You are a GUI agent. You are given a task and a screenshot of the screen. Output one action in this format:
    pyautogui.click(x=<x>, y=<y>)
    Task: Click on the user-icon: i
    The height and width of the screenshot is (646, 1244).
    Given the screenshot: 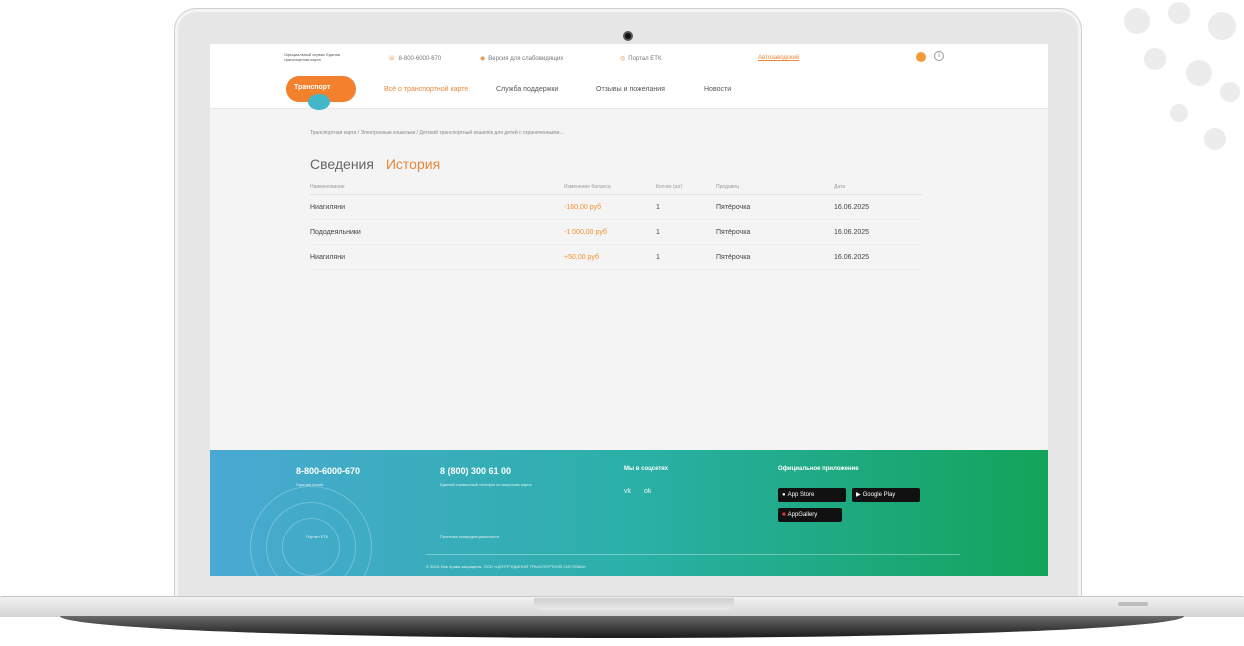 What is the action you would take?
    pyautogui.click(x=939, y=56)
    